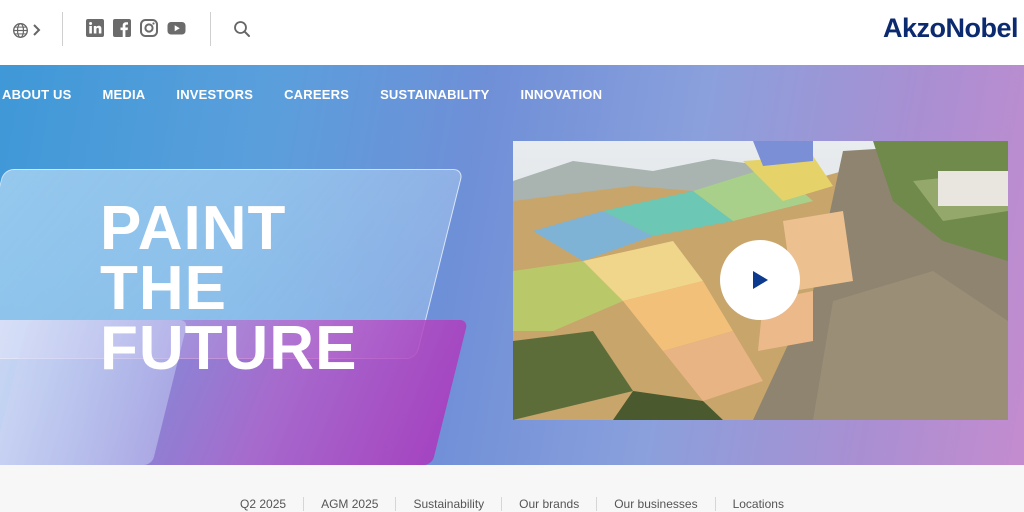 This screenshot has height=512, width=1024. Describe the element at coordinates (37, 30) in the screenshot. I see `chevron-right-icon` at that location.